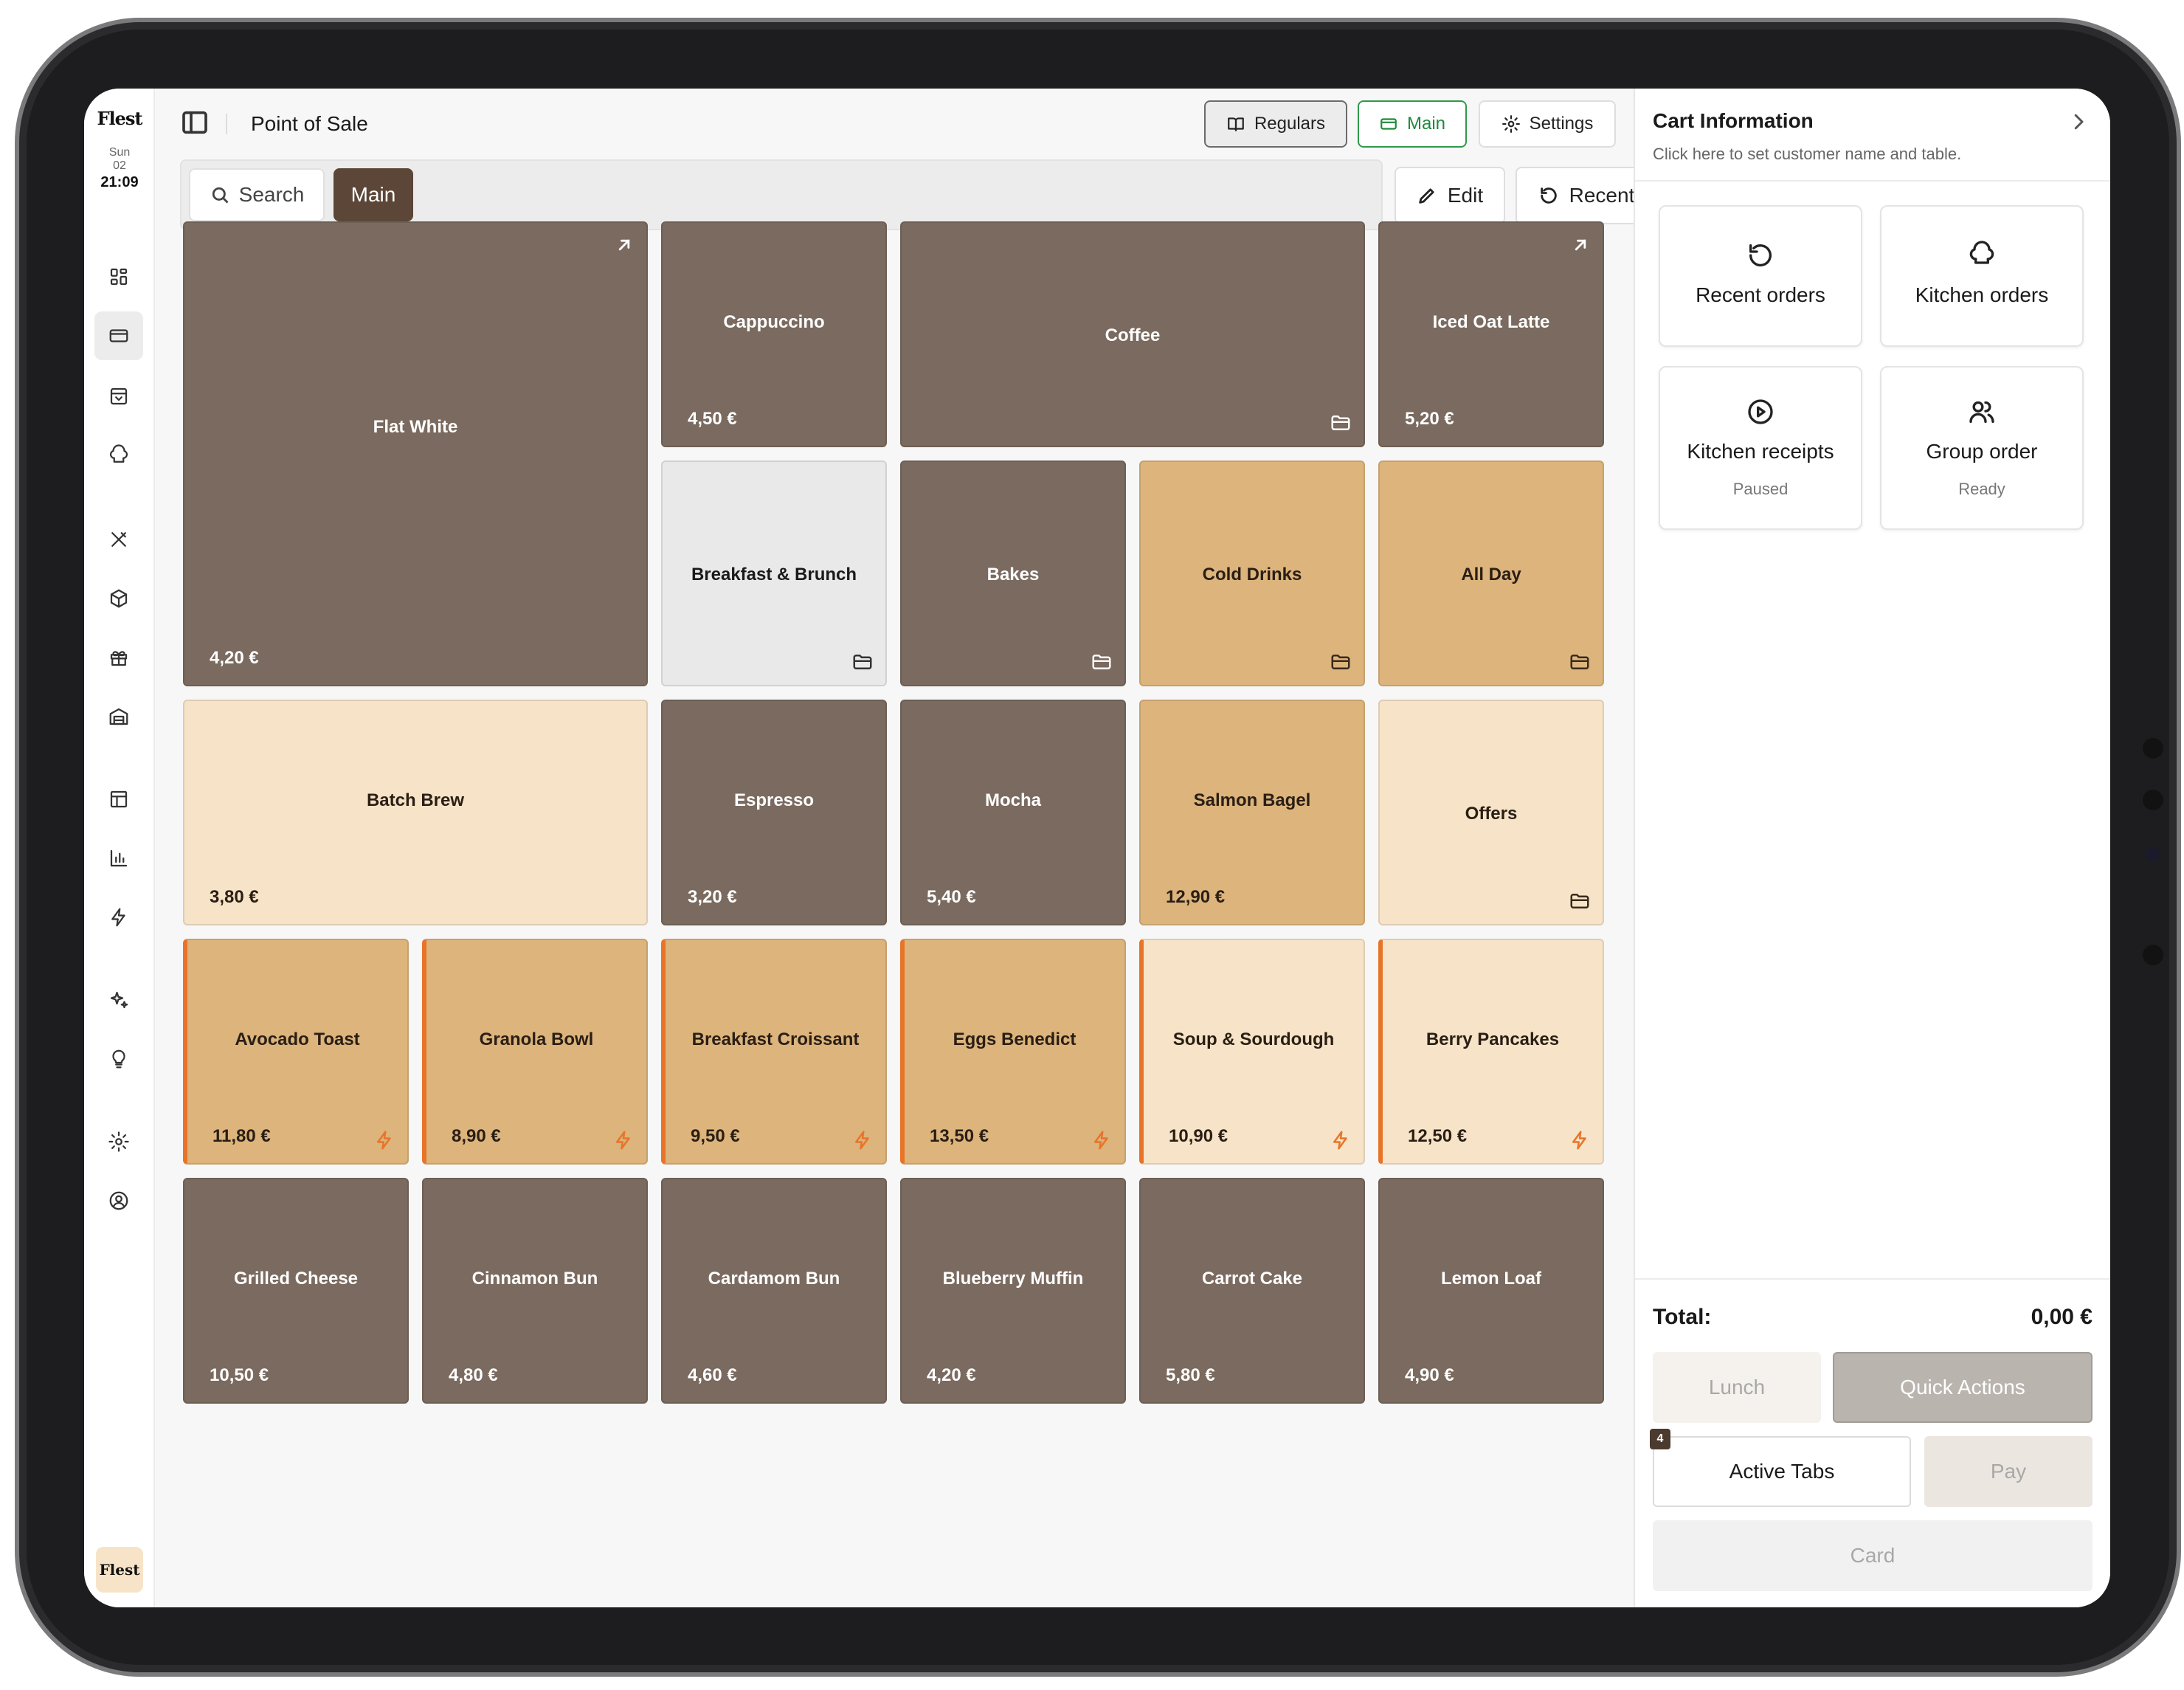 This screenshot has height=1690, width=2184. Describe the element at coordinates (415, 454) in the screenshot. I see `product-tile: Flat White 4,20 €` at that location.